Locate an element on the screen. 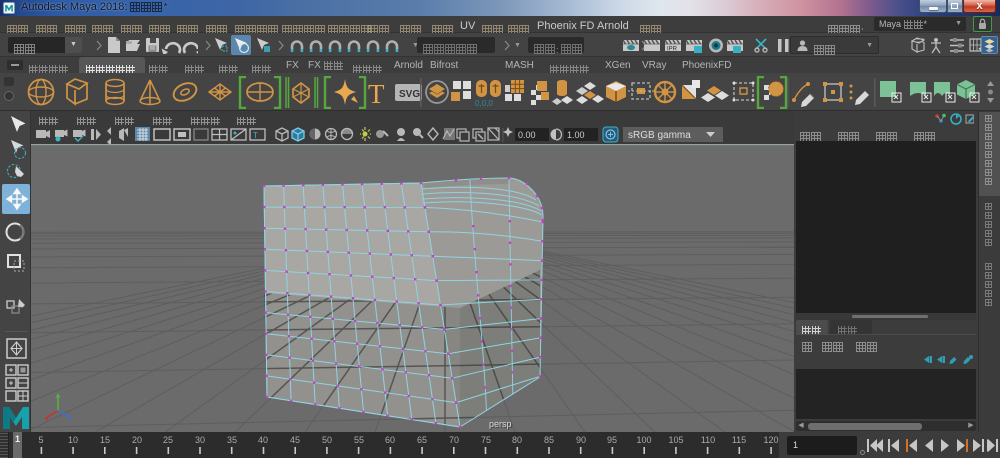 The height and width of the screenshot is (458, 1000). svg-text: 20 is located at coordinates (137, 440).